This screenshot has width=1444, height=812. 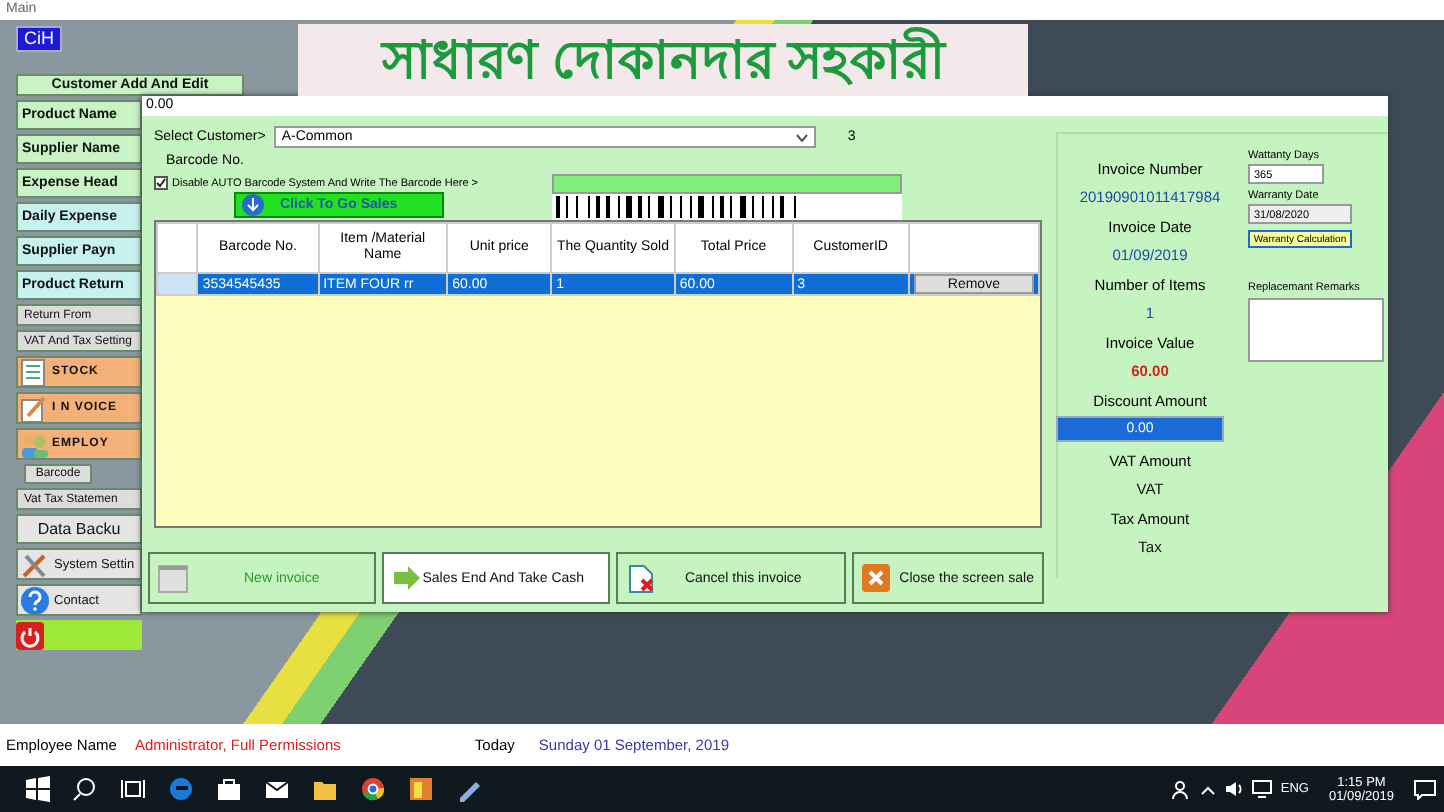 What do you see at coordinates (1234, 789) in the screenshot?
I see `speaker-icon` at bounding box center [1234, 789].